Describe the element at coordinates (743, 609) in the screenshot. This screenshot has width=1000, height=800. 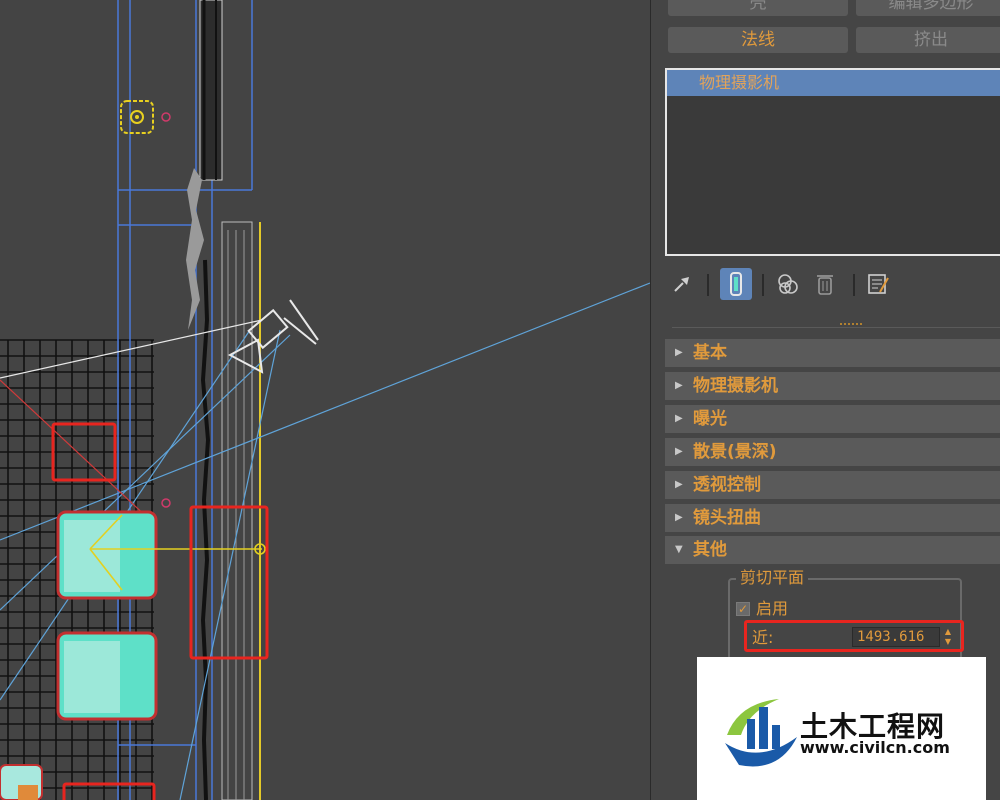
I see `enable-clipping-checkbox: ✓` at that location.